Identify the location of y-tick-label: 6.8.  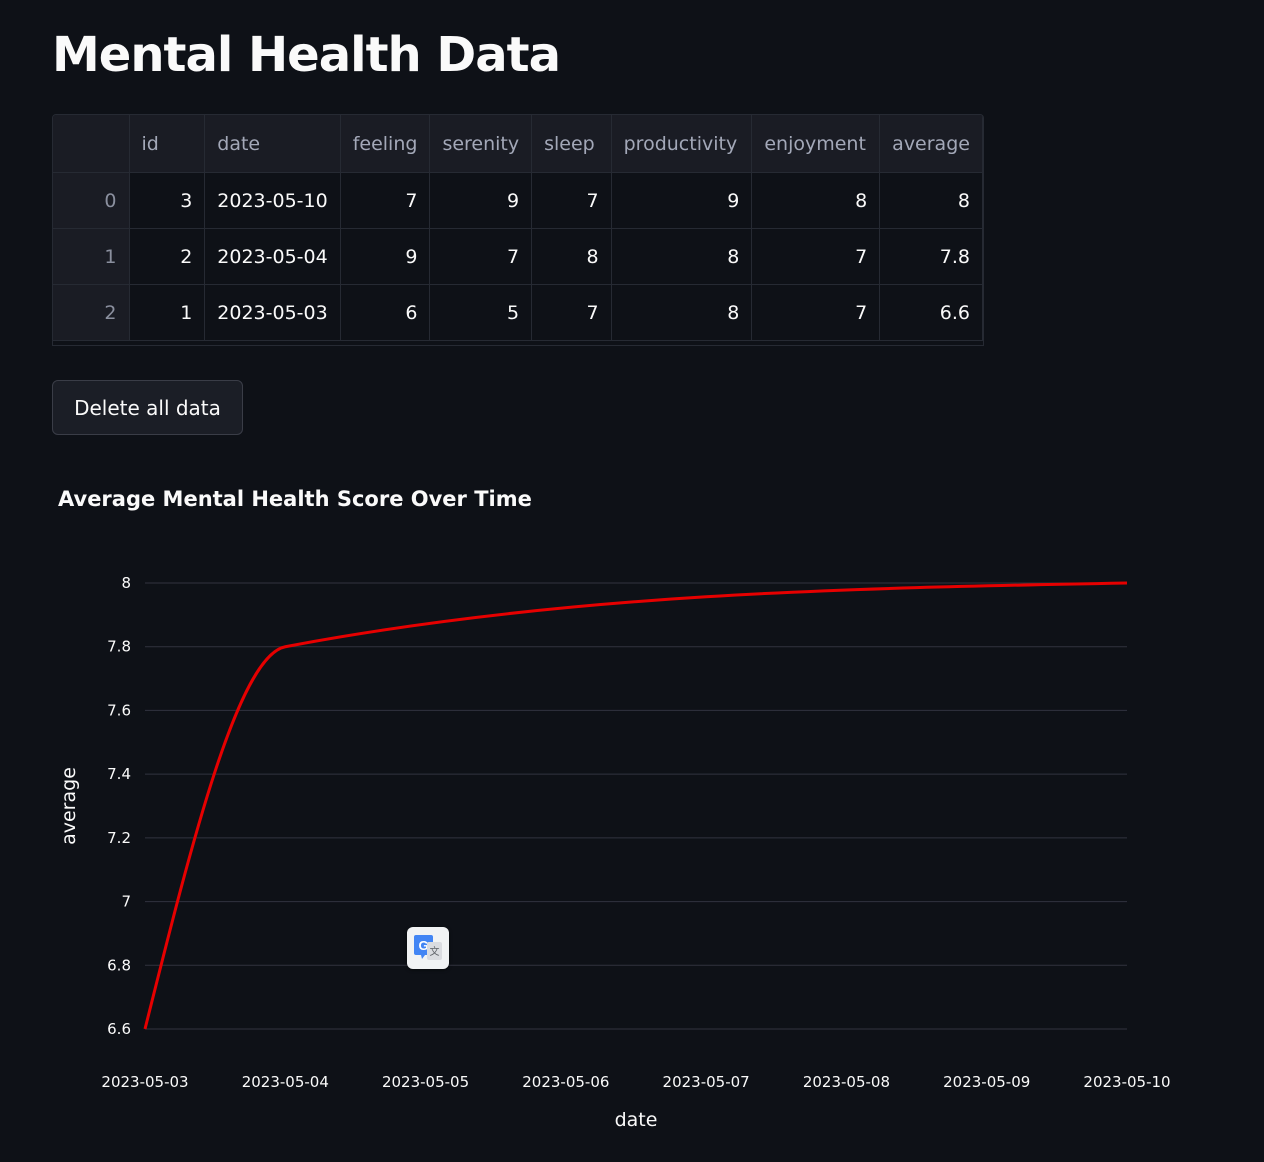
(119, 965).